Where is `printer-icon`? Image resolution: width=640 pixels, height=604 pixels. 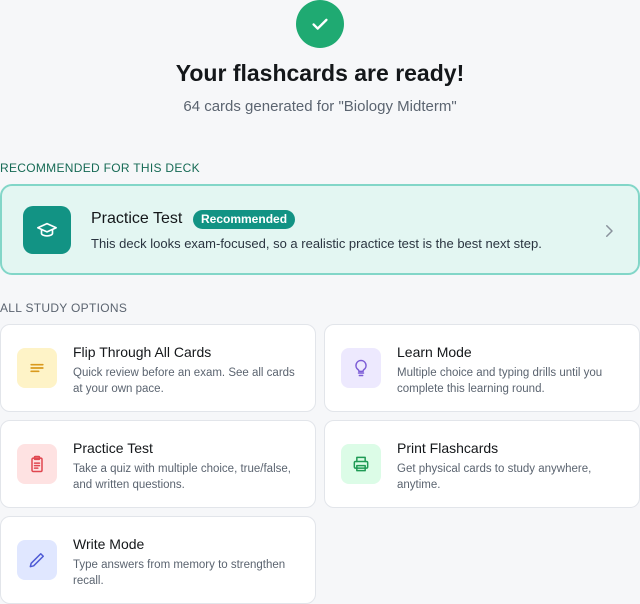
printer-icon is located at coordinates (361, 464).